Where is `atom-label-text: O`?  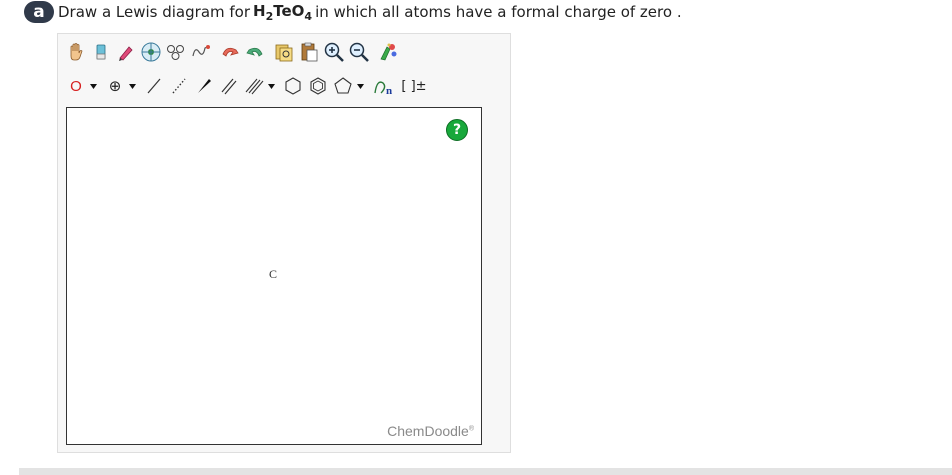
atom-label-text: O is located at coordinates (76, 86).